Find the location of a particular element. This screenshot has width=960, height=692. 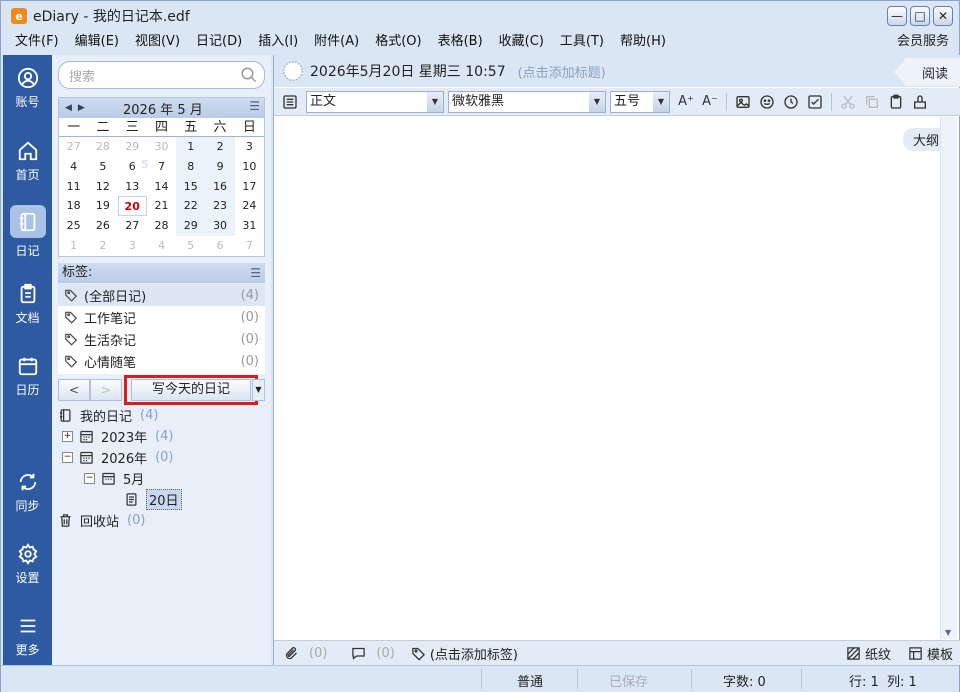

calendar-day: 14 is located at coordinates (161, 187).